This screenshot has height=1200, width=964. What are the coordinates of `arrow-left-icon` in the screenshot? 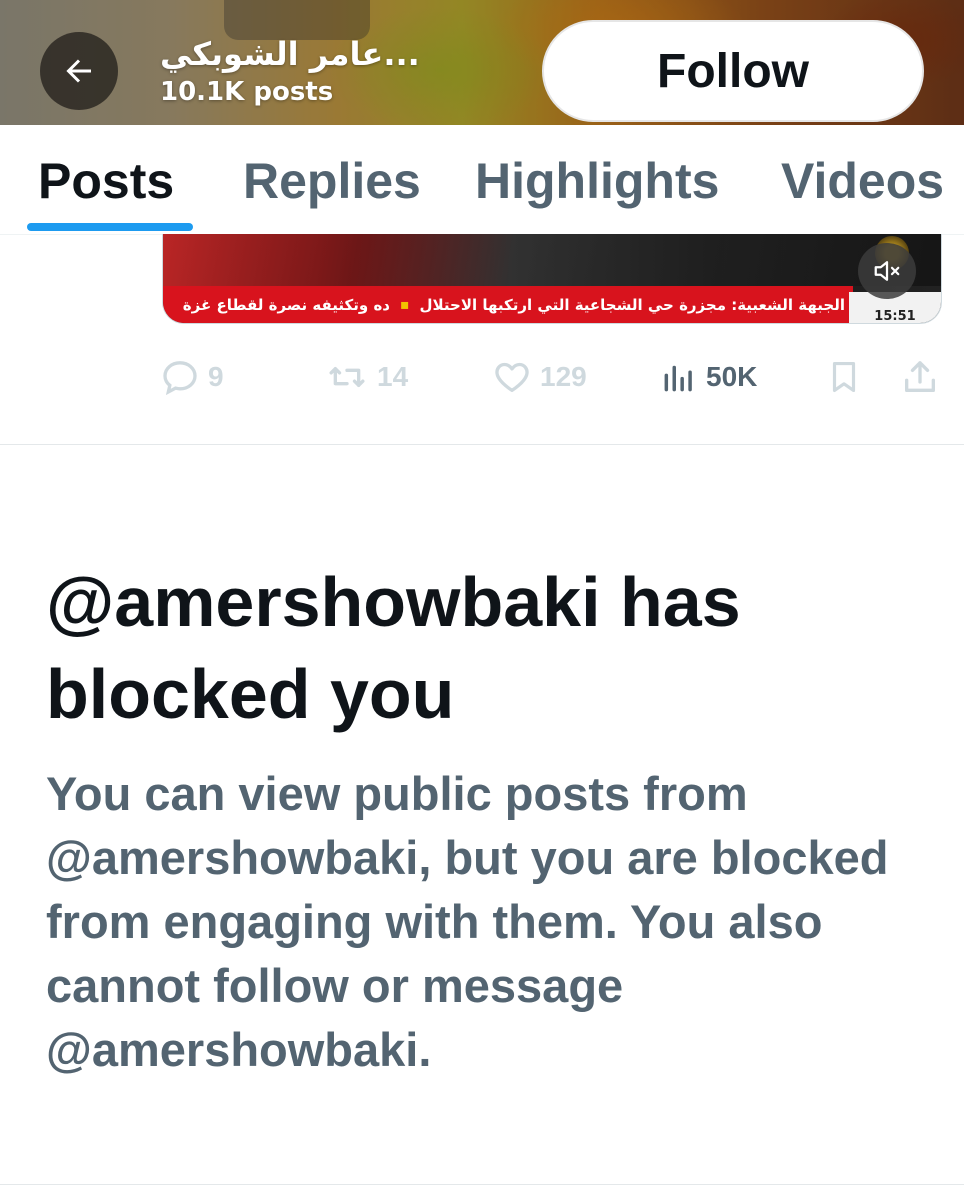 It's located at (78, 71).